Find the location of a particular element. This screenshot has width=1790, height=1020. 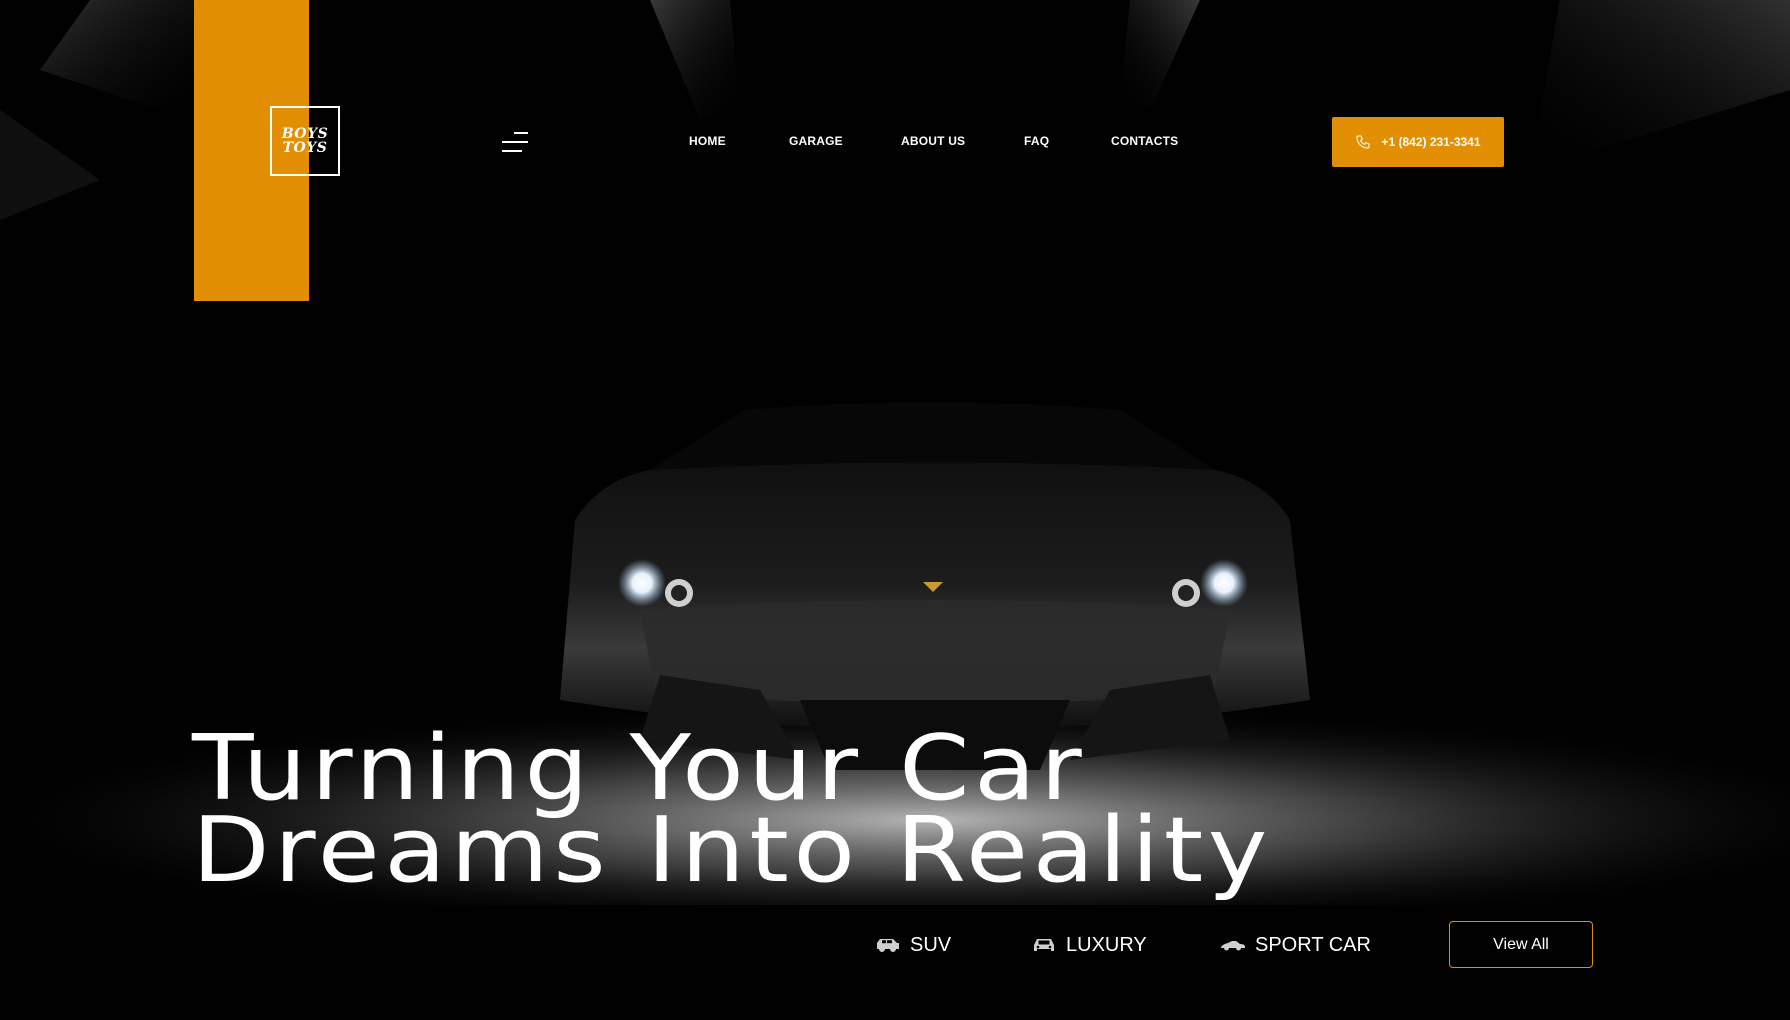

phone-call-button: +1 (842) 231-3341 is located at coordinates (1418, 142).